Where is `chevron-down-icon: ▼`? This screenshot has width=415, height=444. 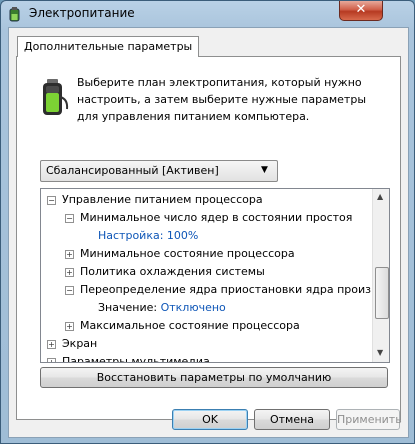
chevron-down-icon: ▼ is located at coordinates (264, 170).